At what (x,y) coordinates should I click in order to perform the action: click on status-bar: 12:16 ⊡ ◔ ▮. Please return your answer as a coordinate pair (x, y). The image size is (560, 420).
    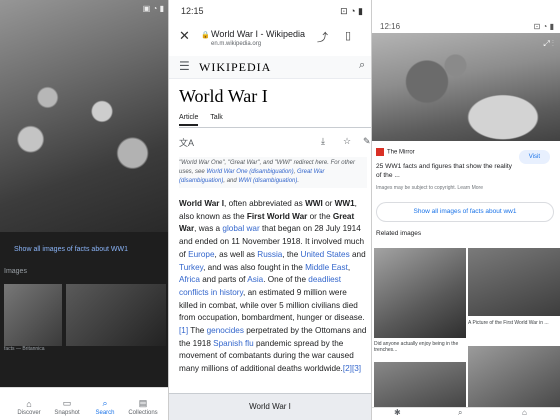
    Looking at the image, I should click on (467, 26).